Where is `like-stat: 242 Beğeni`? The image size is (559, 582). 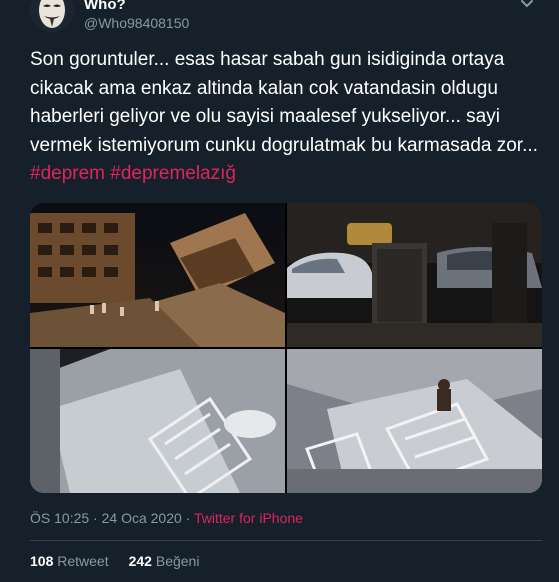 like-stat: 242 Beğeni is located at coordinates (164, 561).